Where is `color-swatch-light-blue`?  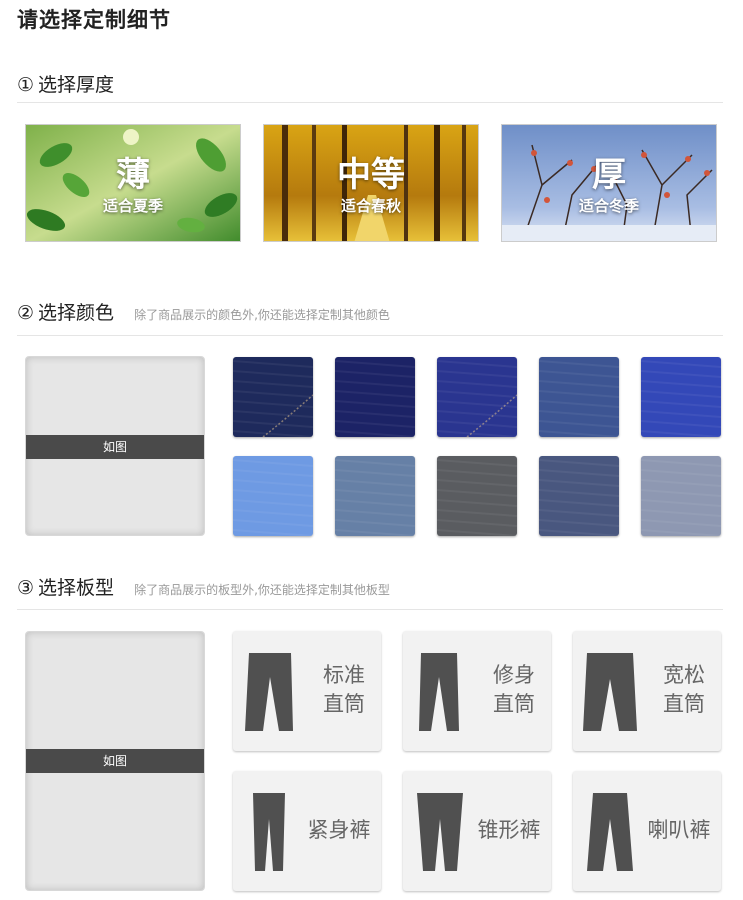 color-swatch-light-blue is located at coordinates (273, 496).